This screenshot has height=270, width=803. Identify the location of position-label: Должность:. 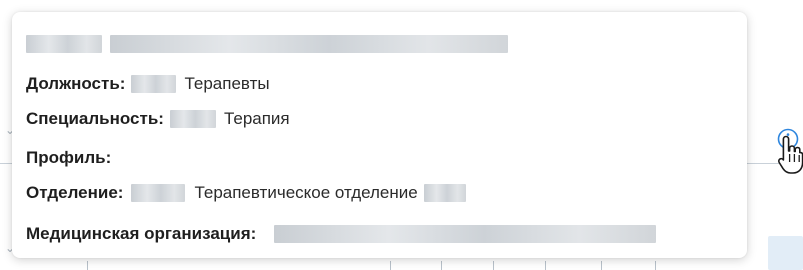
(76, 83).